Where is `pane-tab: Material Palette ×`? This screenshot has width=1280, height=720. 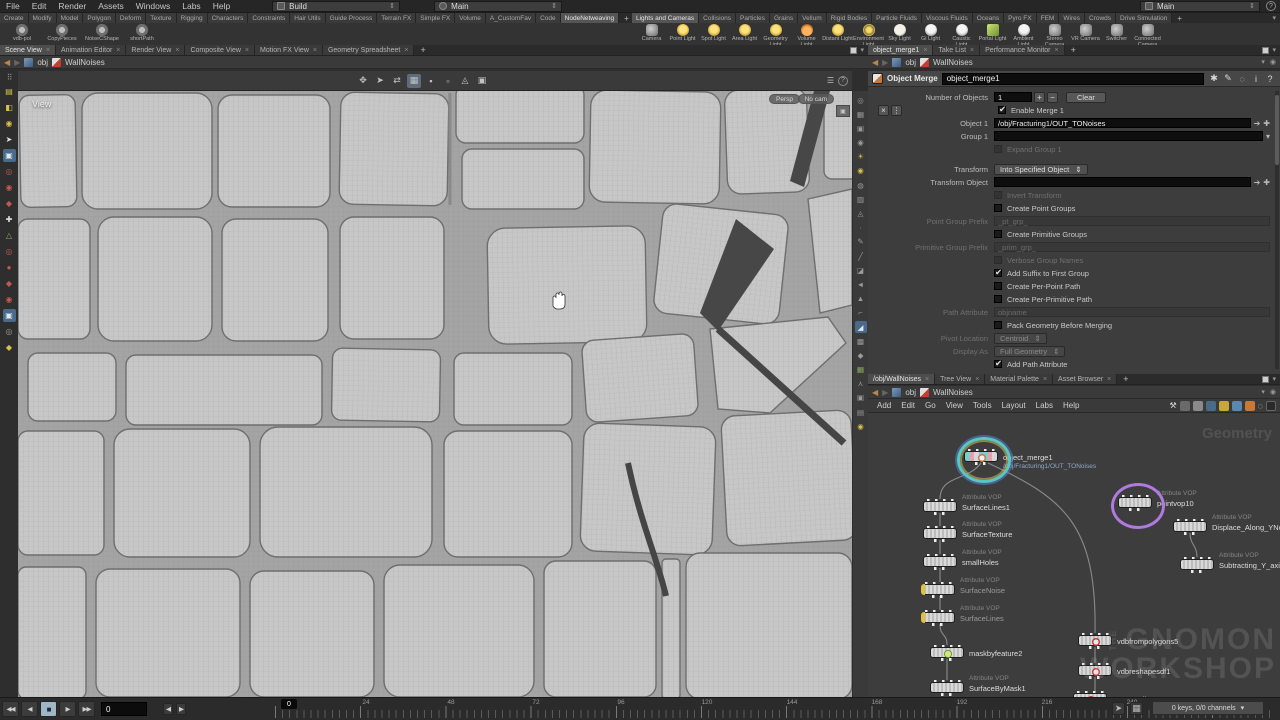
pane-tab: Material Palette × is located at coordinates (1019, 379).